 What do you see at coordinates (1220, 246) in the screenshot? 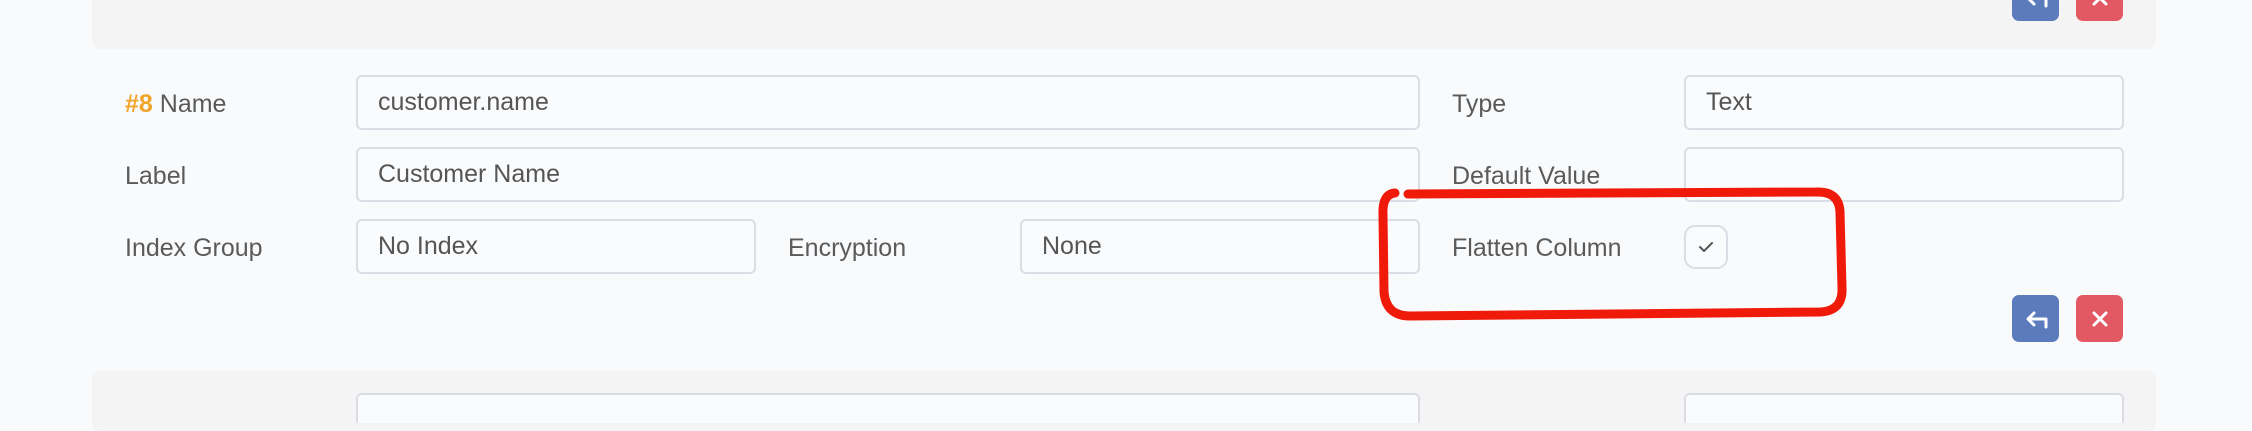
I see `encryption-select: None` at bounding box center [1220, 246].